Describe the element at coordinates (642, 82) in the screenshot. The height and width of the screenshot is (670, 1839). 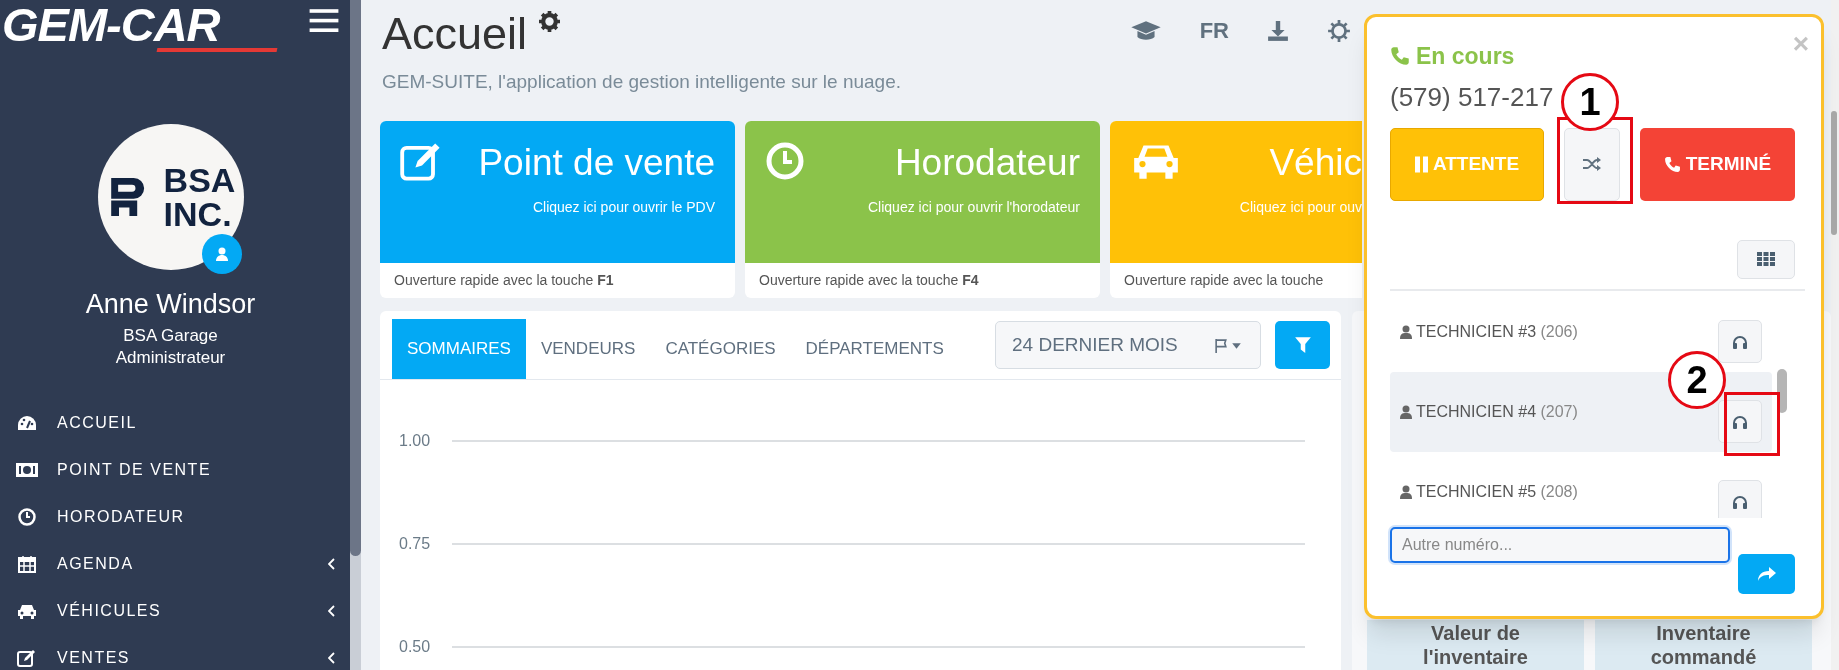
I see `page-subtitle: GEM-SUITE, l'application de gestion intelligente sur le nuage.` at that location.